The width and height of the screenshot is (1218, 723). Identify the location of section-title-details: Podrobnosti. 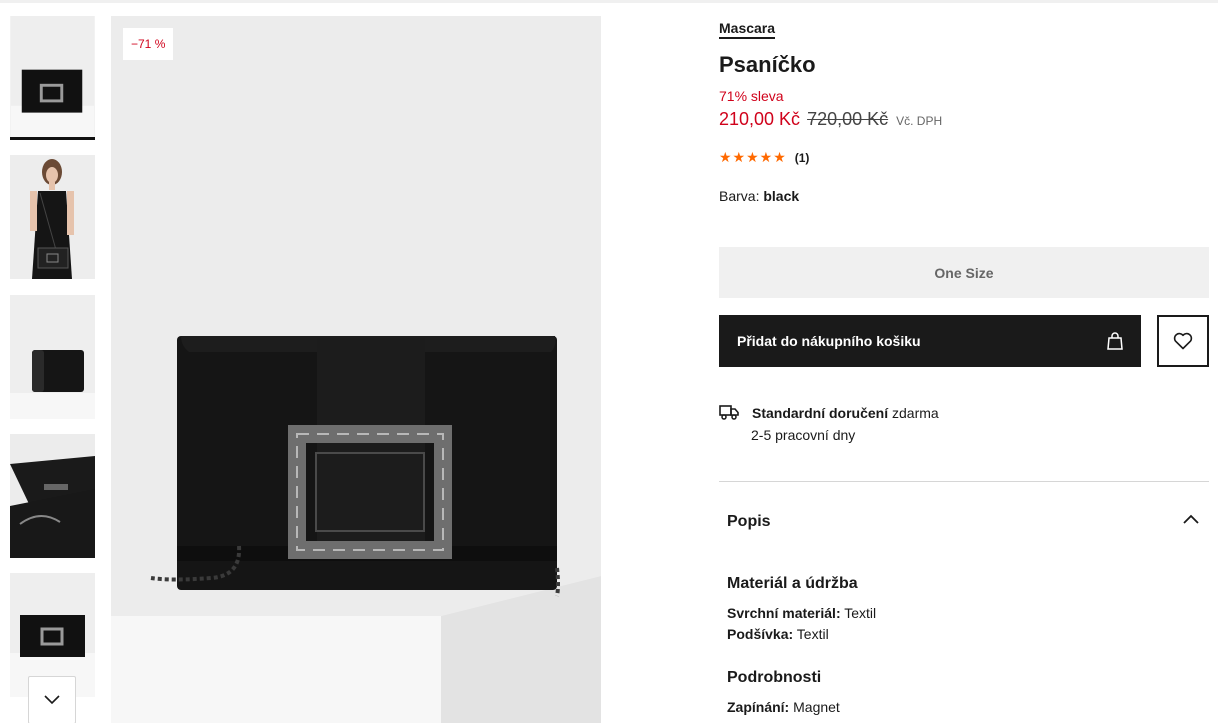
(774, 677).